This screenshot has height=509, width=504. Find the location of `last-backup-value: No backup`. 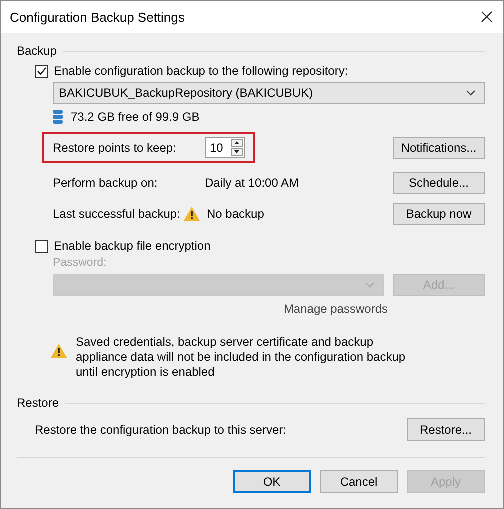

last-backup-value: No backup is located at coordinates (235, 214).